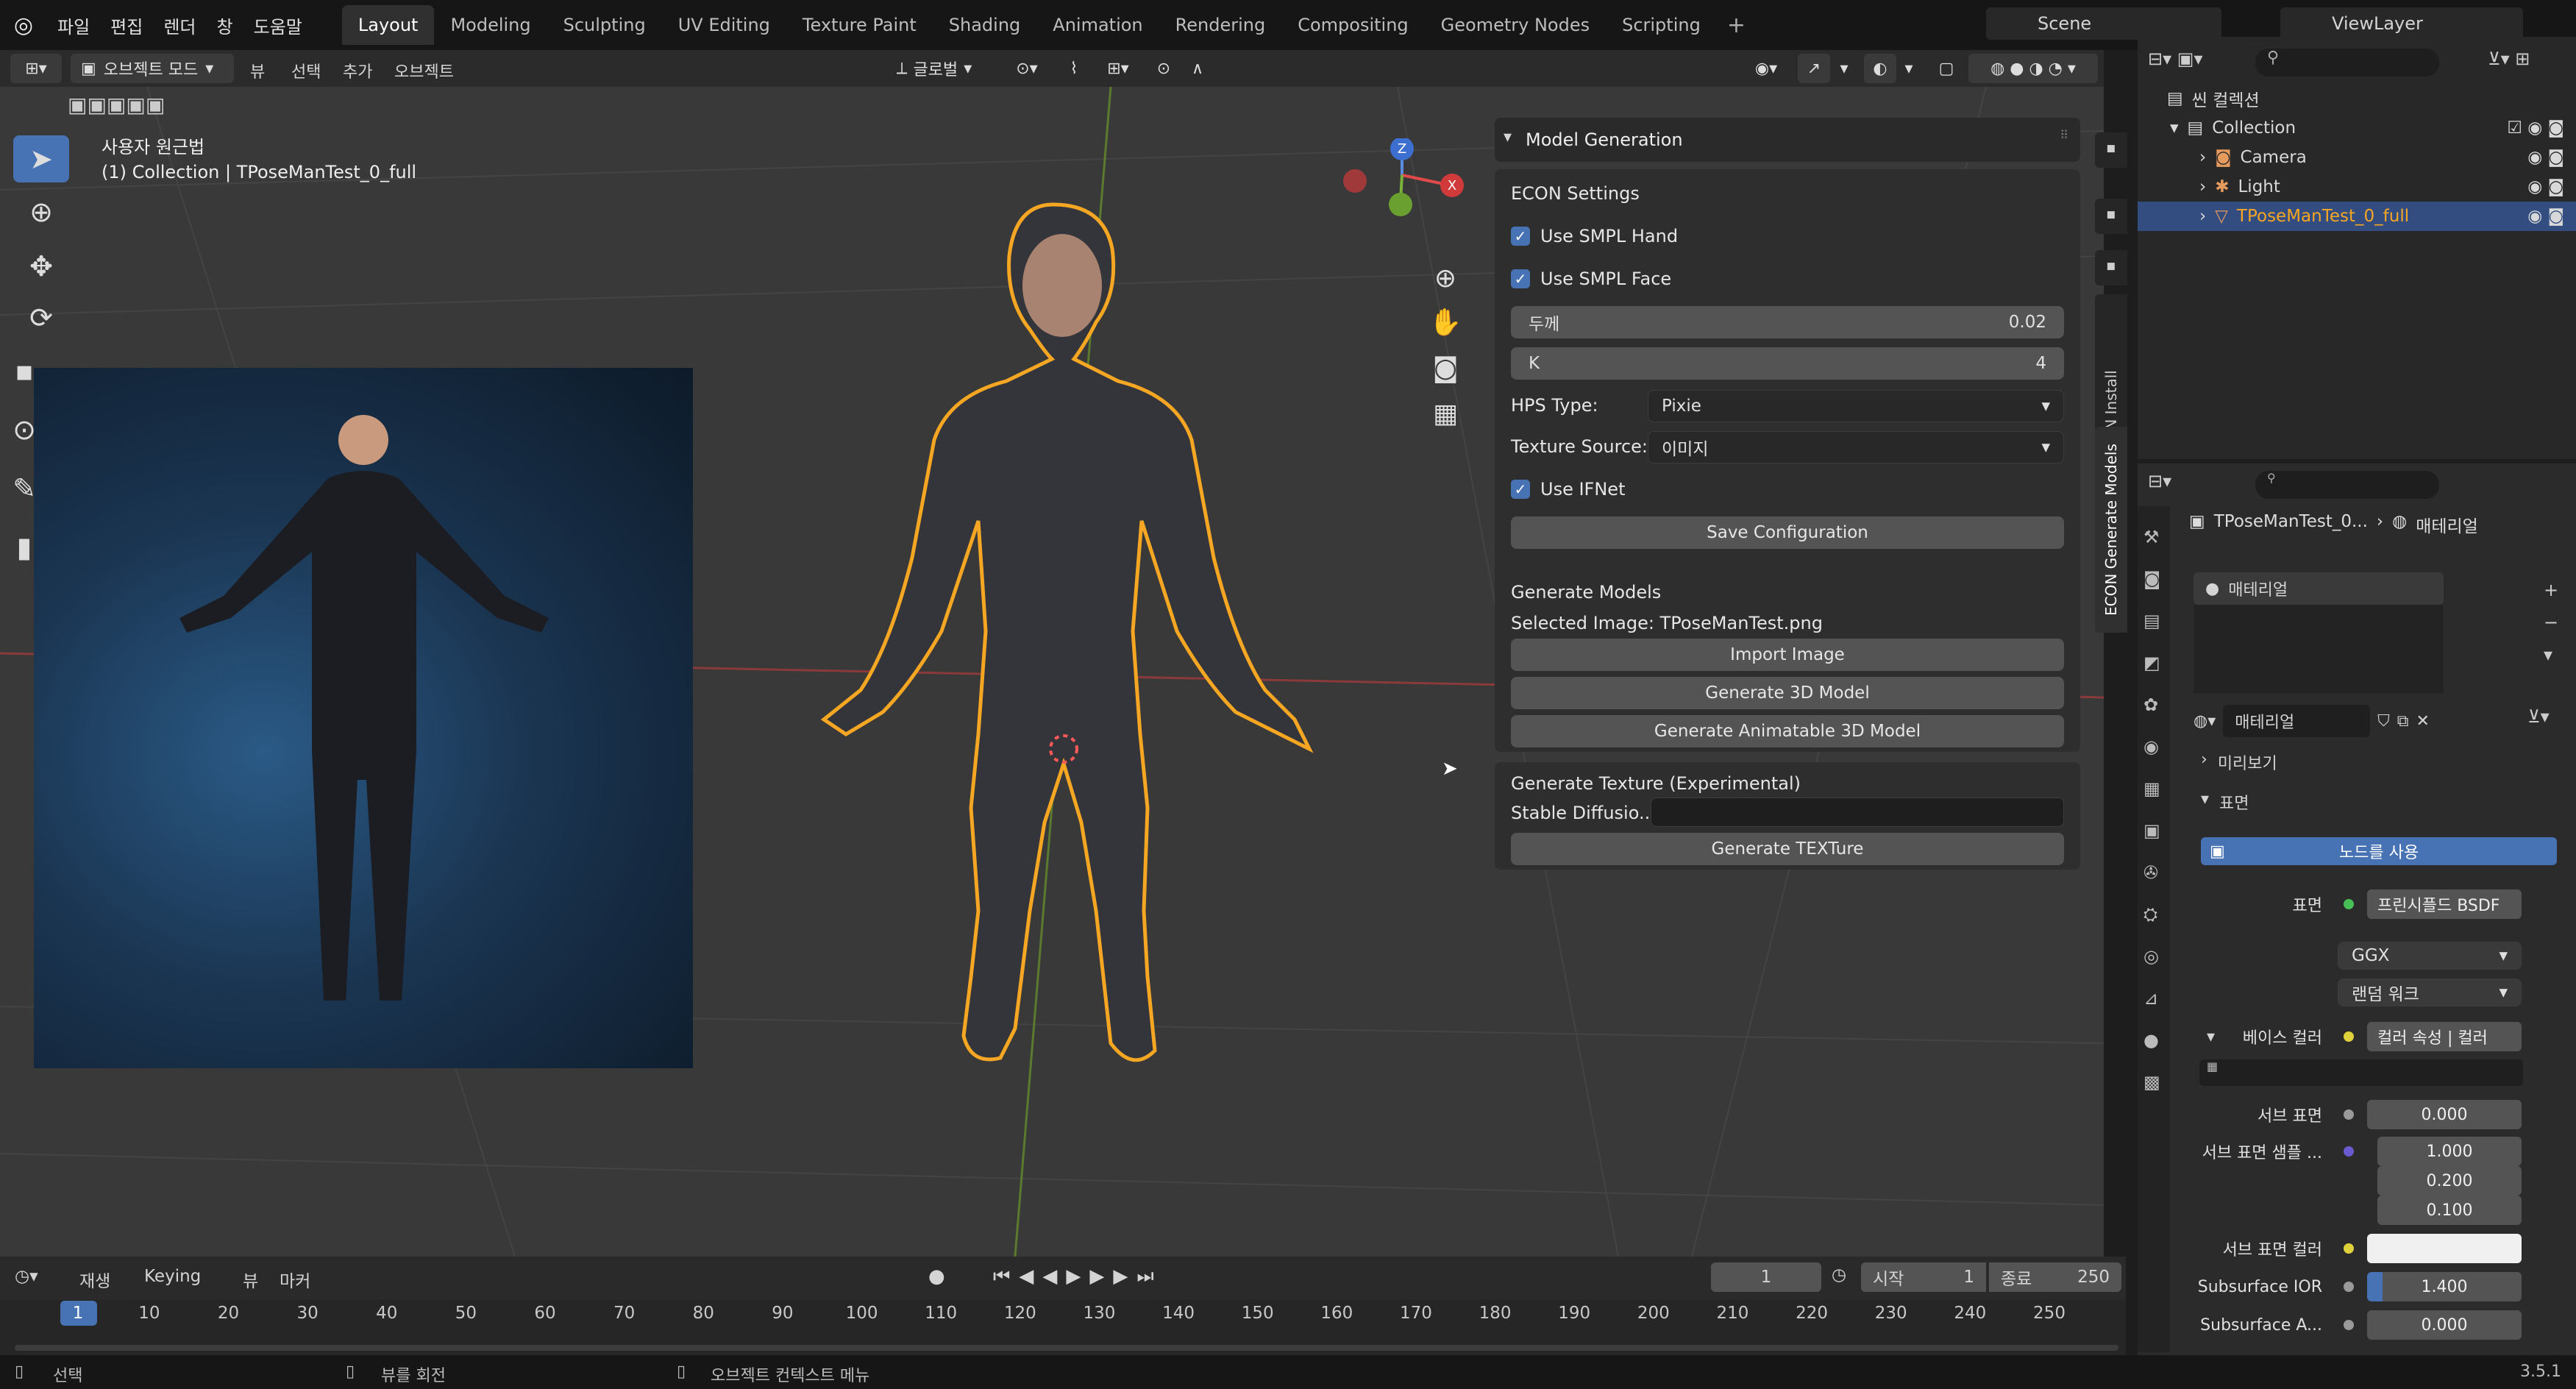 This screenshot has width=2576, height=1389. I want to click on tab-compositing: Compositing, so click(1352, 25).